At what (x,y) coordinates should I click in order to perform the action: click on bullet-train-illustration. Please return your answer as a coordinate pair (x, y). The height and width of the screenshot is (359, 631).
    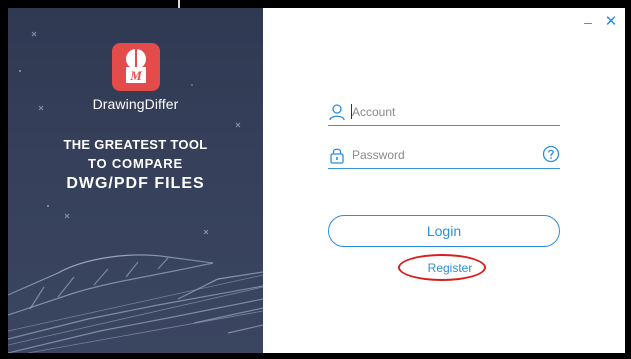
    Looking at the image, I should click on (135, 303).